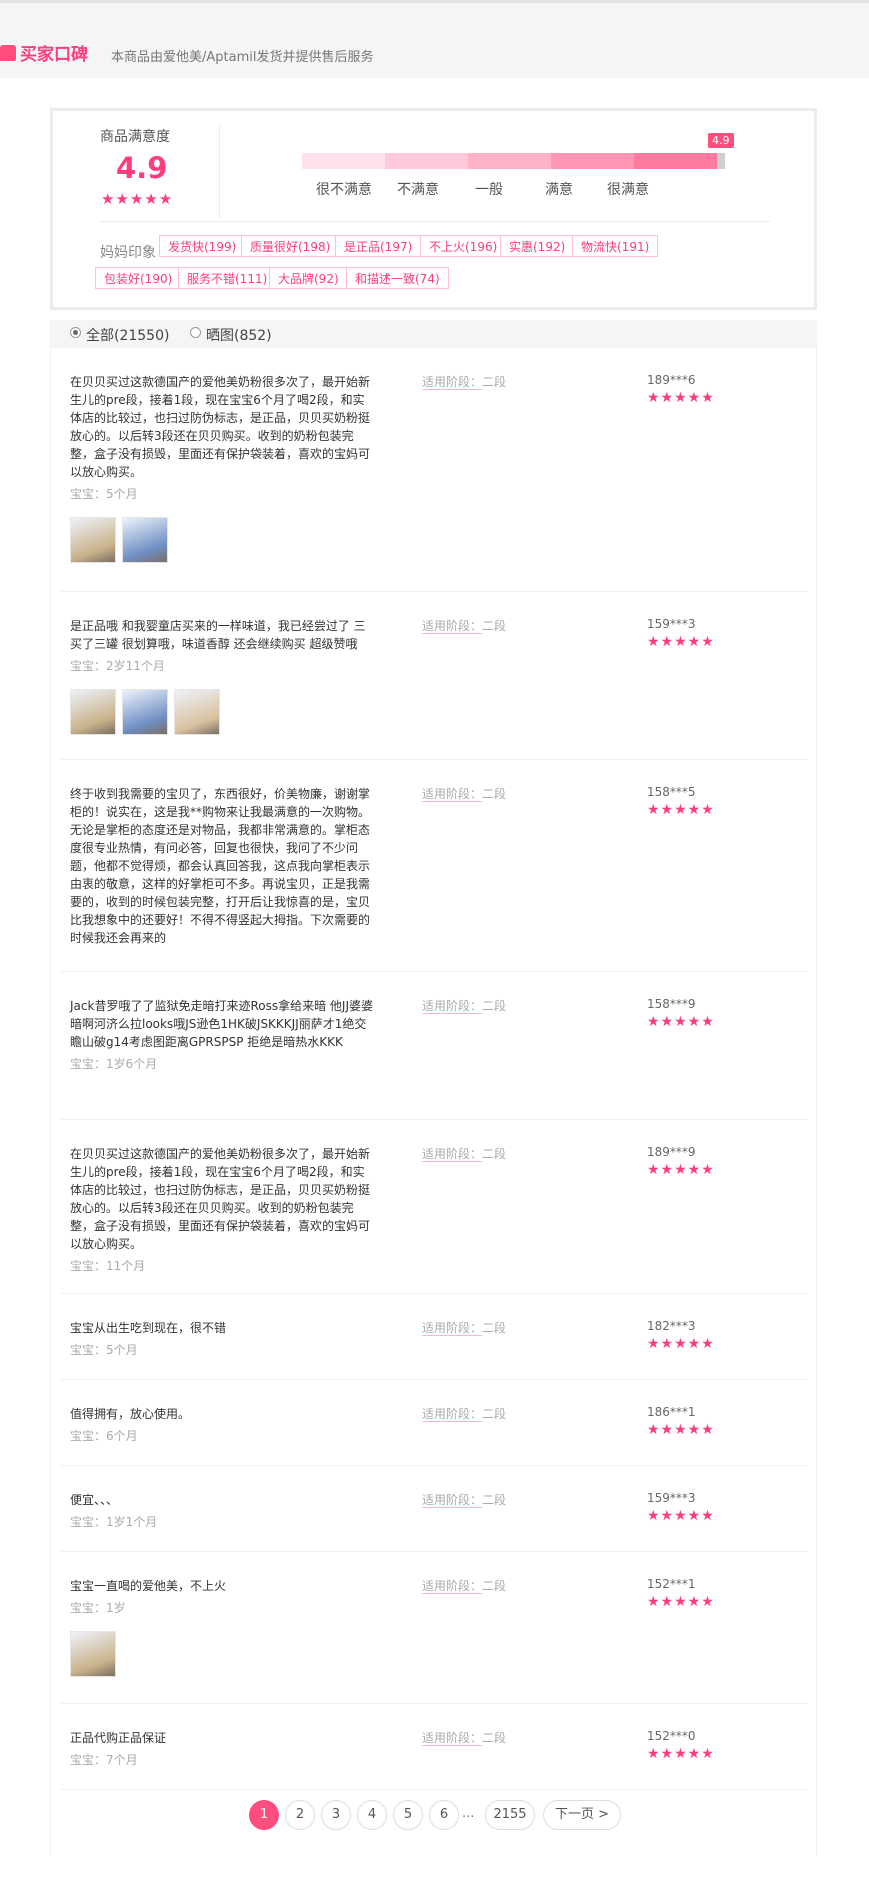  Describe the element at coordinates (202, 246) in the screenshot. I see `impression-tag: 发货快(199)` at that location.